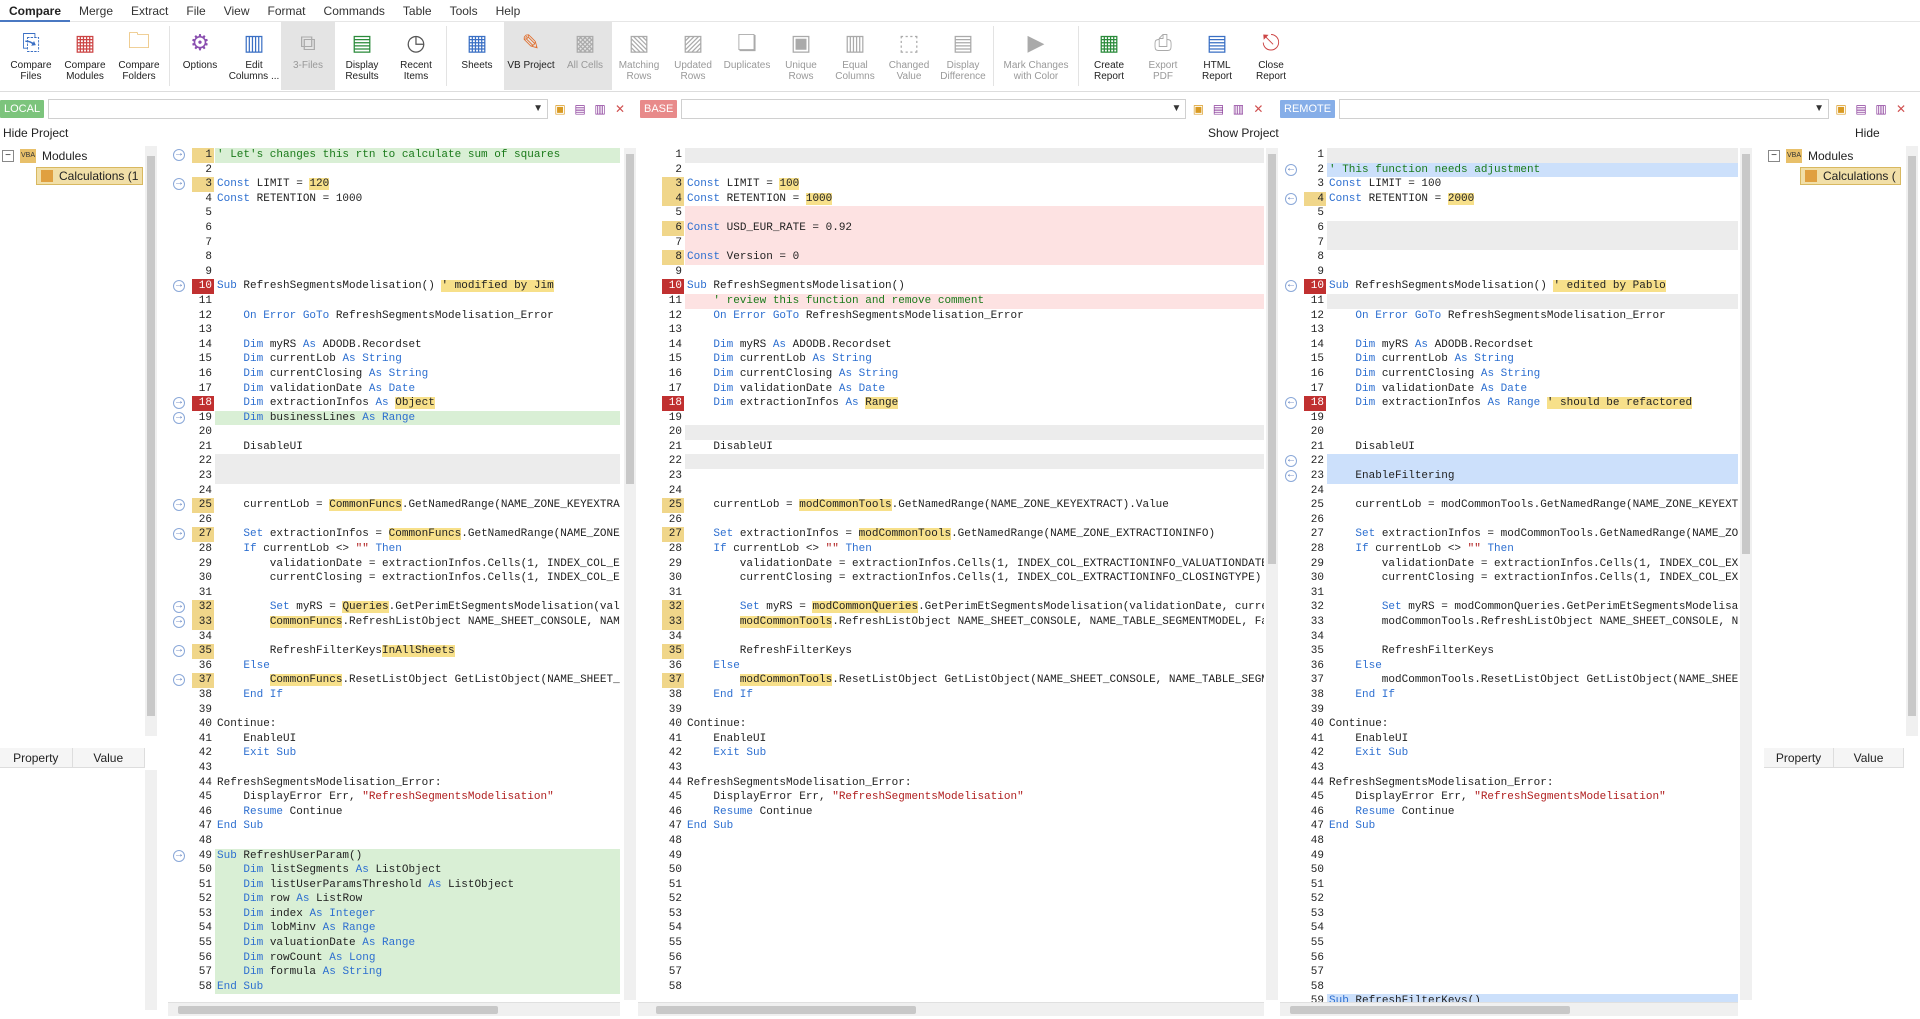 Image resolution: width=1920 pixels, height=1019 pixels. What do you see at coordinates (951, 651) in the screenshot?
I see `code-line: 35 RefreshFilterKeys` at bounding box center [951, 651].